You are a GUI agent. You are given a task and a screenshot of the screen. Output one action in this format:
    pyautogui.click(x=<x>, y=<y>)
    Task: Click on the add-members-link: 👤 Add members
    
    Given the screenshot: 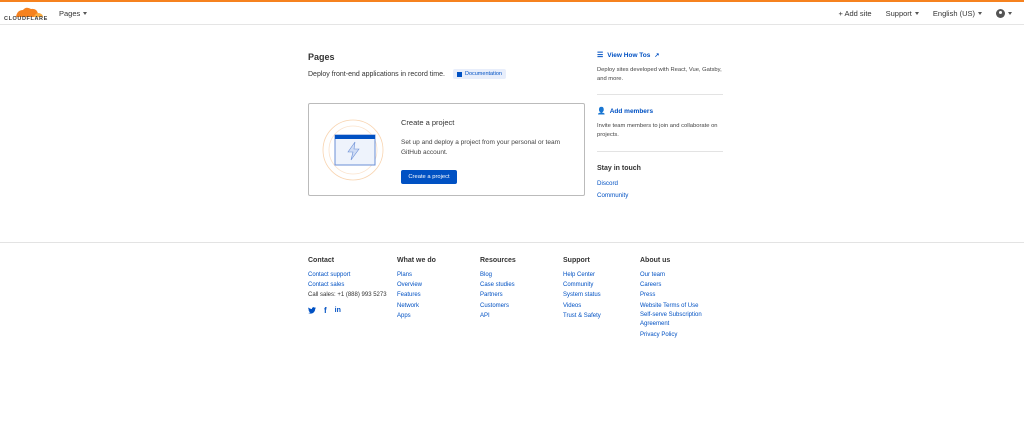 What is the action you would take?
    pyautogui.click(x=660, y=111)
    